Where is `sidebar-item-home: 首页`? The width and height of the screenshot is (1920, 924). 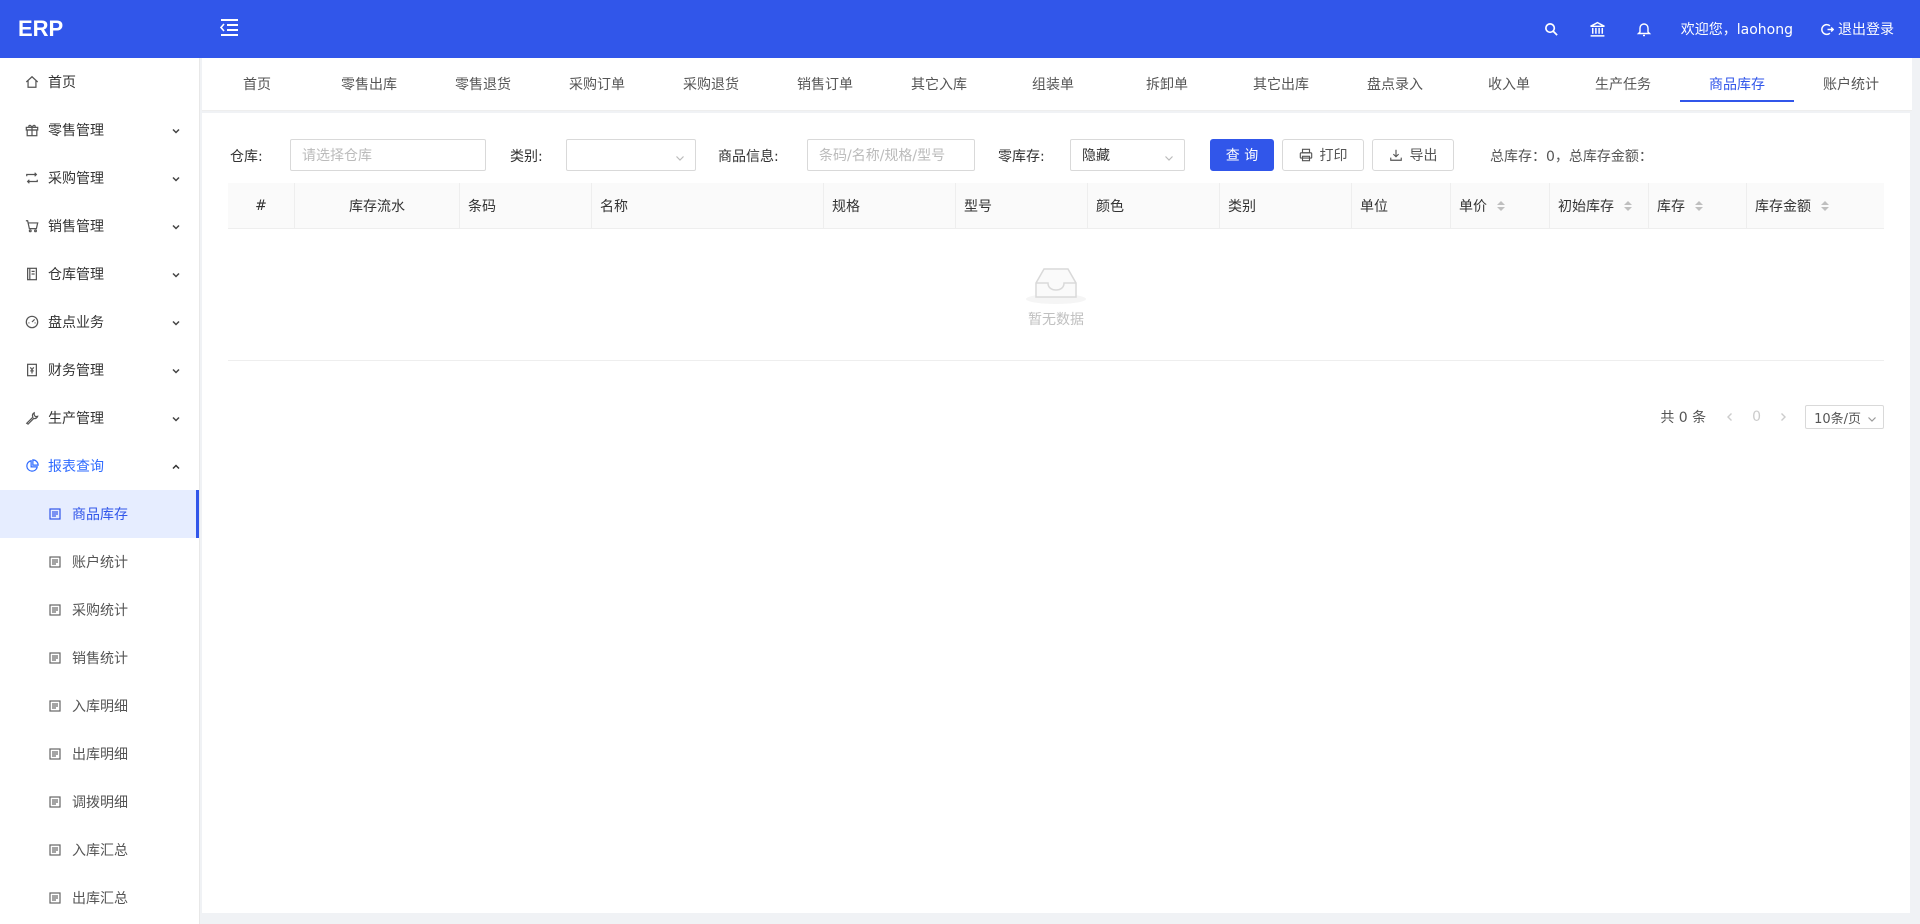 sidebar-item-home: 首页 is located at coordinates (99, 82).